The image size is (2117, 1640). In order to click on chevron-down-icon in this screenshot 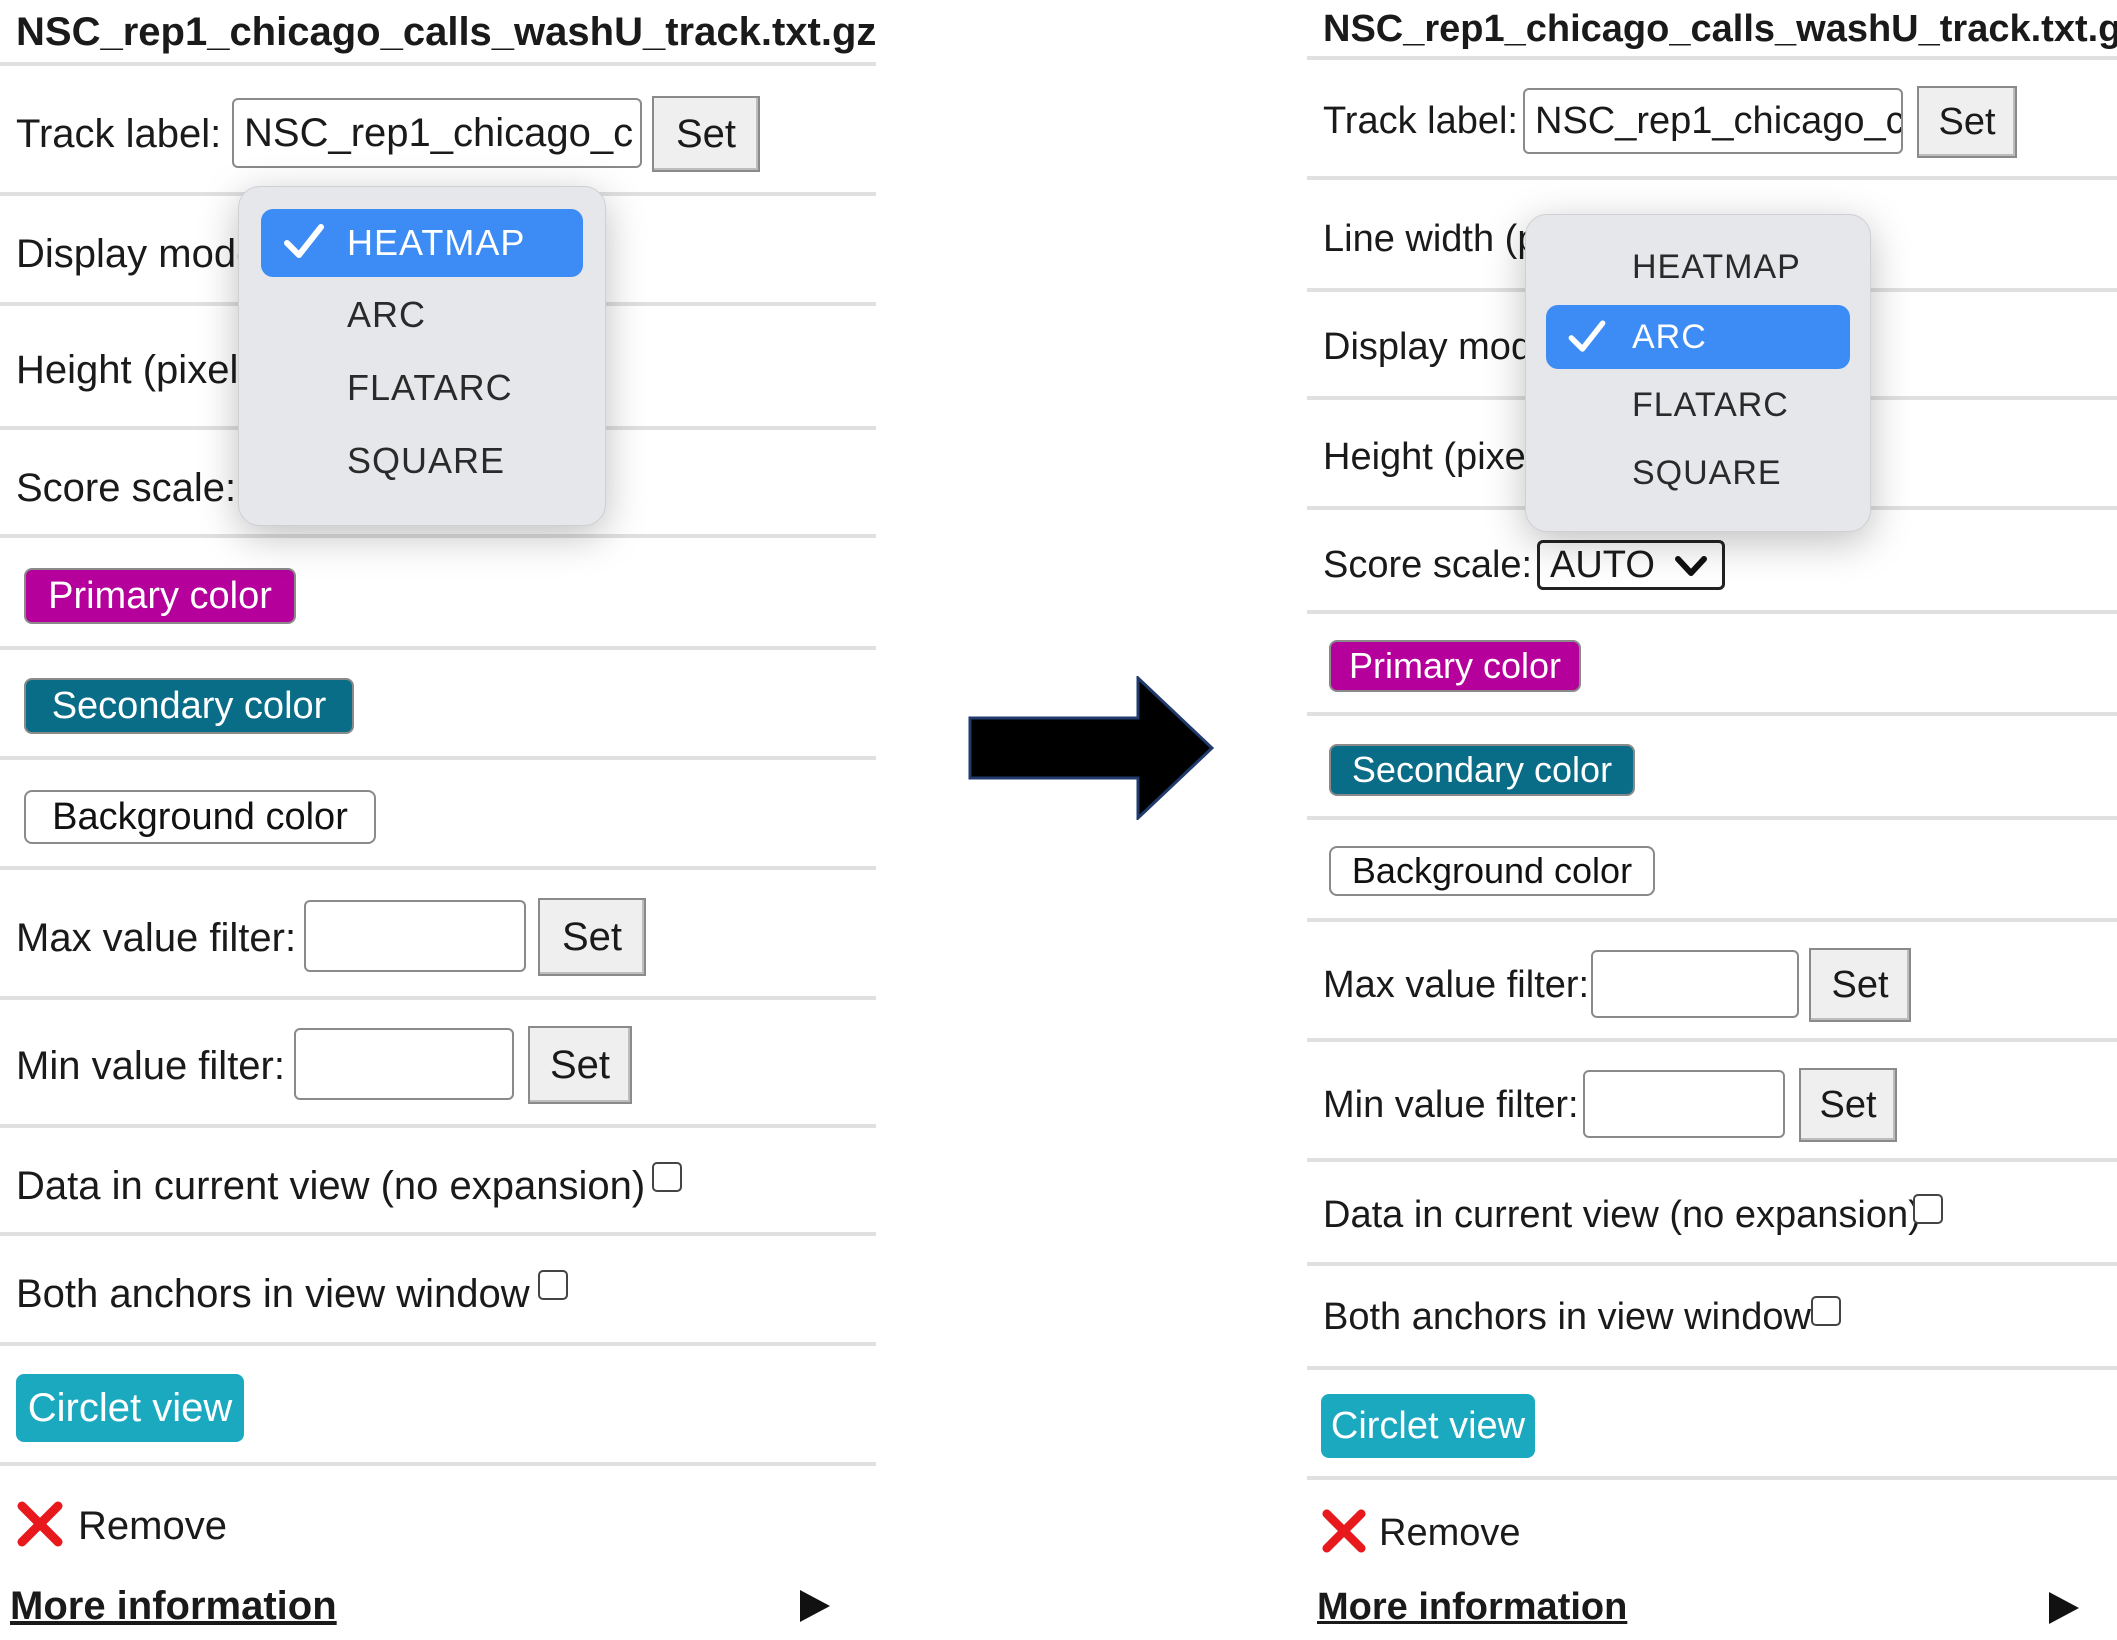, I will do `click(1691, 566)`.